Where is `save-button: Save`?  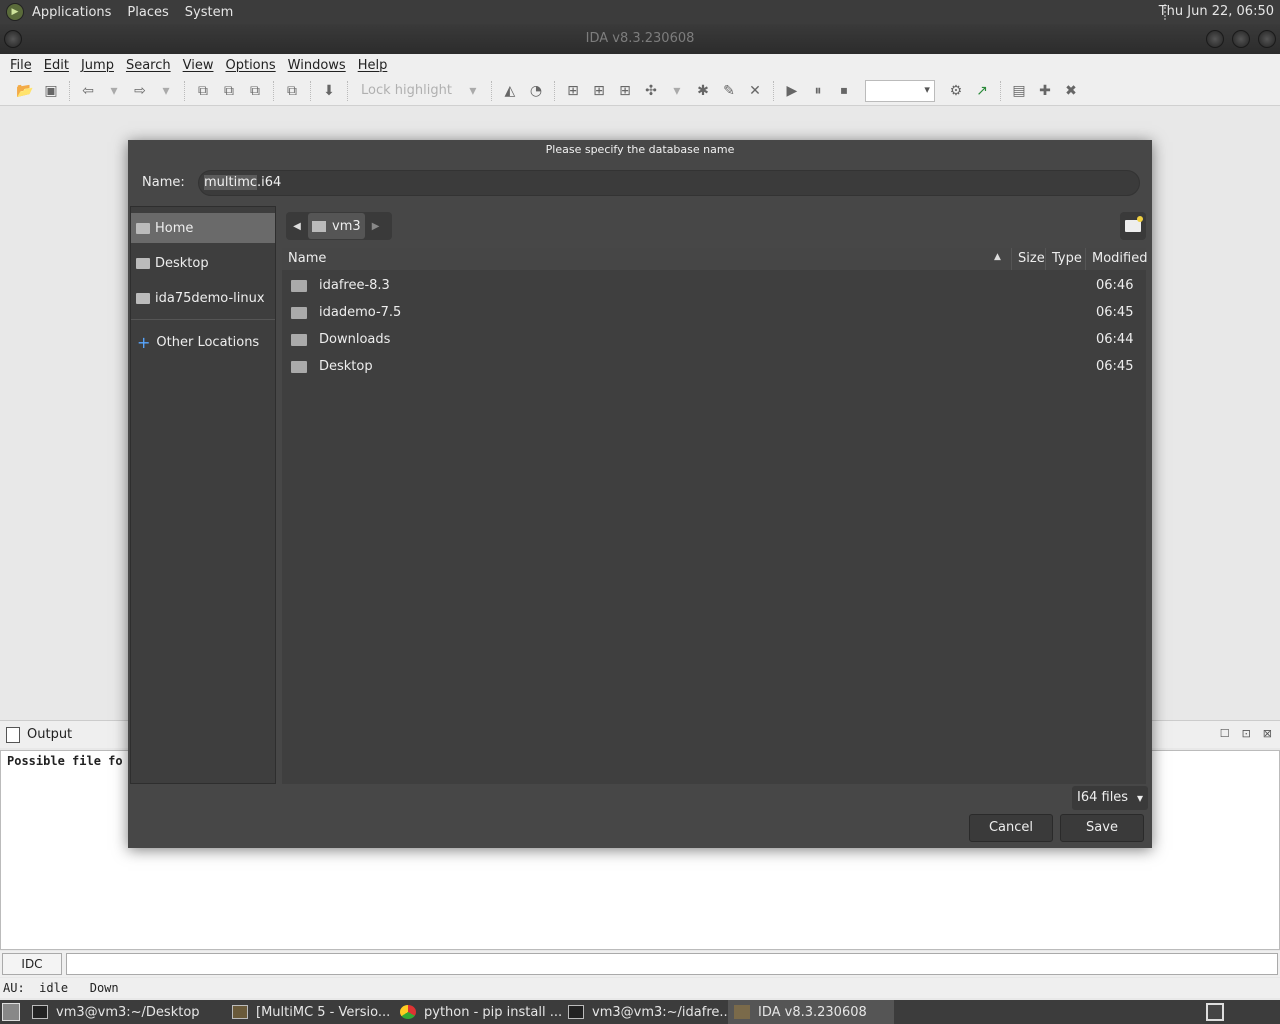 save-button: Save is located at coordinates (1102, 828).